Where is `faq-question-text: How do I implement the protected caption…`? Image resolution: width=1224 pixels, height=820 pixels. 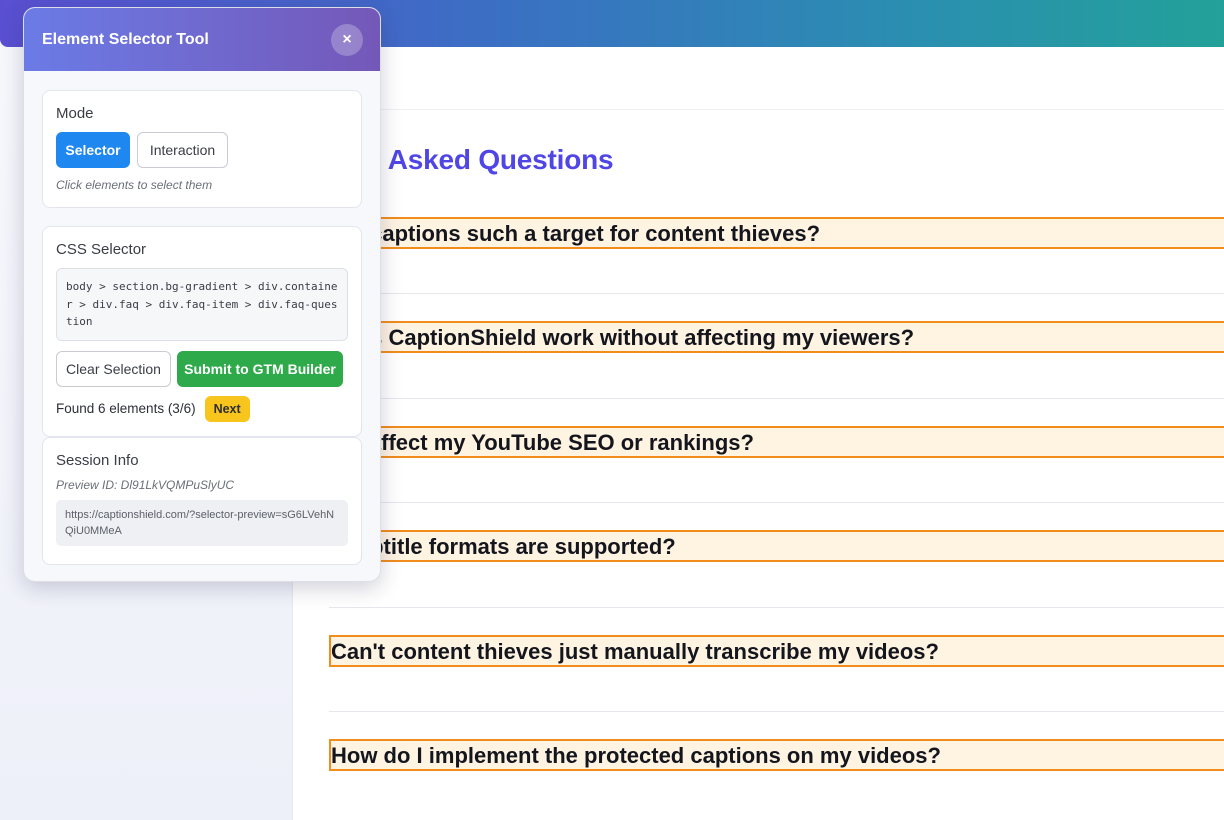 faq-question-text: How do I implement the protected caption… is located at coordinates (636, 755).